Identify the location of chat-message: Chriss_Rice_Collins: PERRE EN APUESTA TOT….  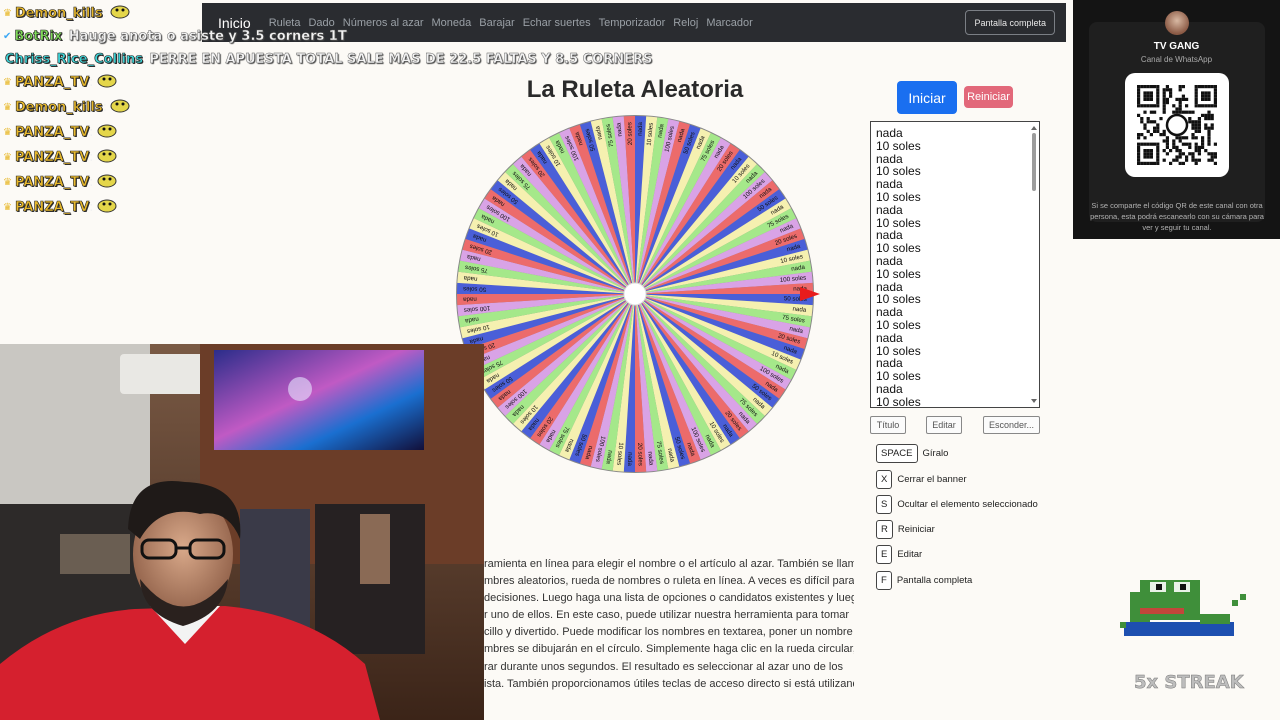
(328, 59).